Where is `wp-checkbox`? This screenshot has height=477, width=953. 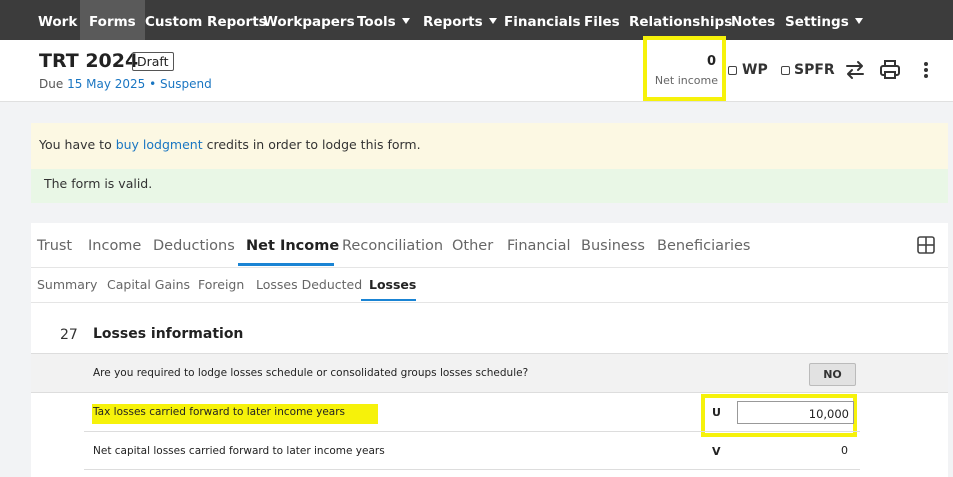
wp-checkbox is located at coordinates (732, 70).